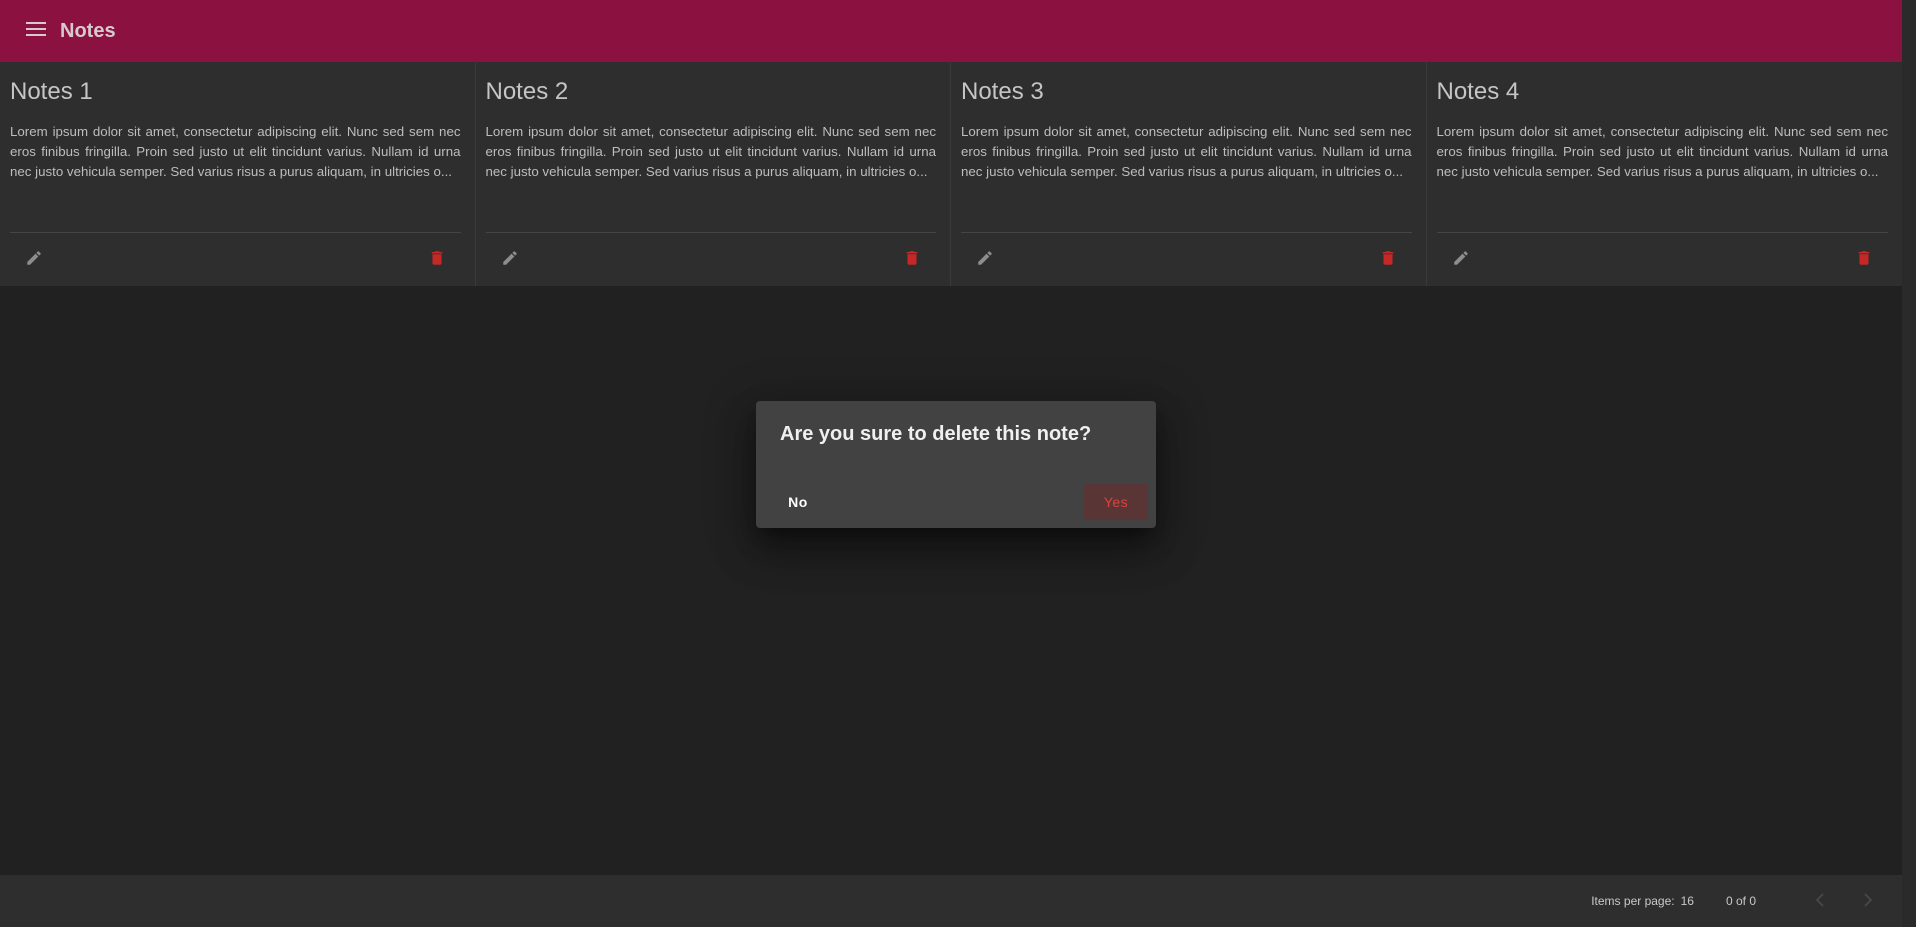 The image size is (1916, 927). What do you see at coordinates (1687, 901) in the screenshot?
I see `items-per-page-select: 16` at bounding box center [1687, 901].